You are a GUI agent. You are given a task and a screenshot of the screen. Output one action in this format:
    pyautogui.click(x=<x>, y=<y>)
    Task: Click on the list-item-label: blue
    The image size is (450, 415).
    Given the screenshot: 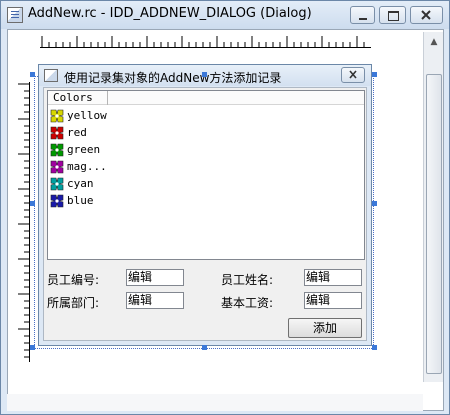 What is the action you would take?
    pyautogui.click(x=80, y=200)
    